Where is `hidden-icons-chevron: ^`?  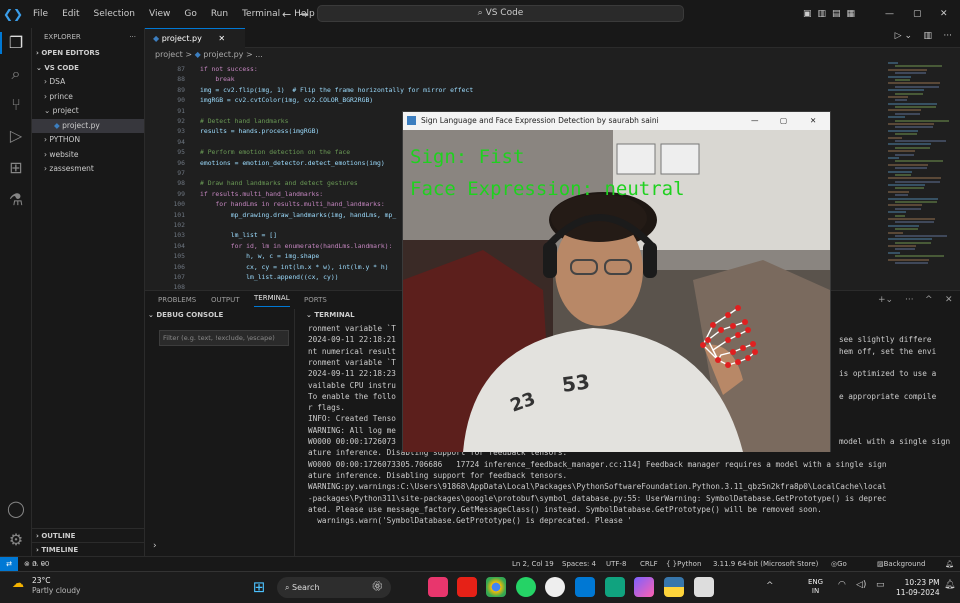 hidden-icons-chevron: ^ is located at coordinates (770, 586).